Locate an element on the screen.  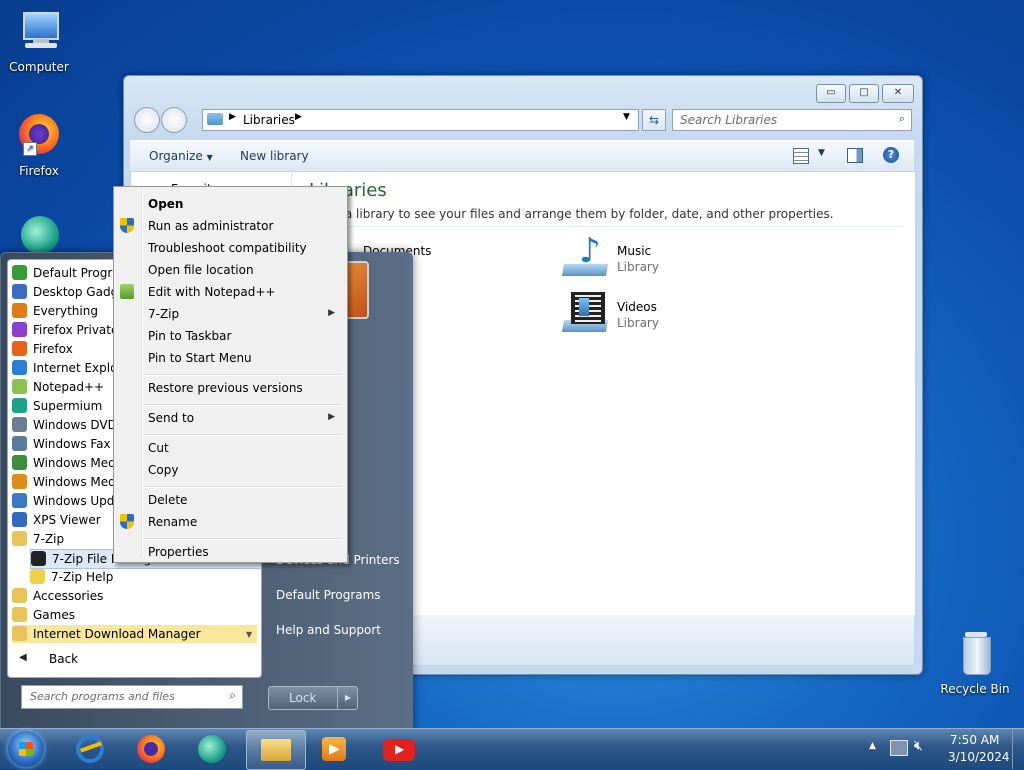
desktop-icon-recycle-bin: Recycle Bin is located at coordinates (975, 663).